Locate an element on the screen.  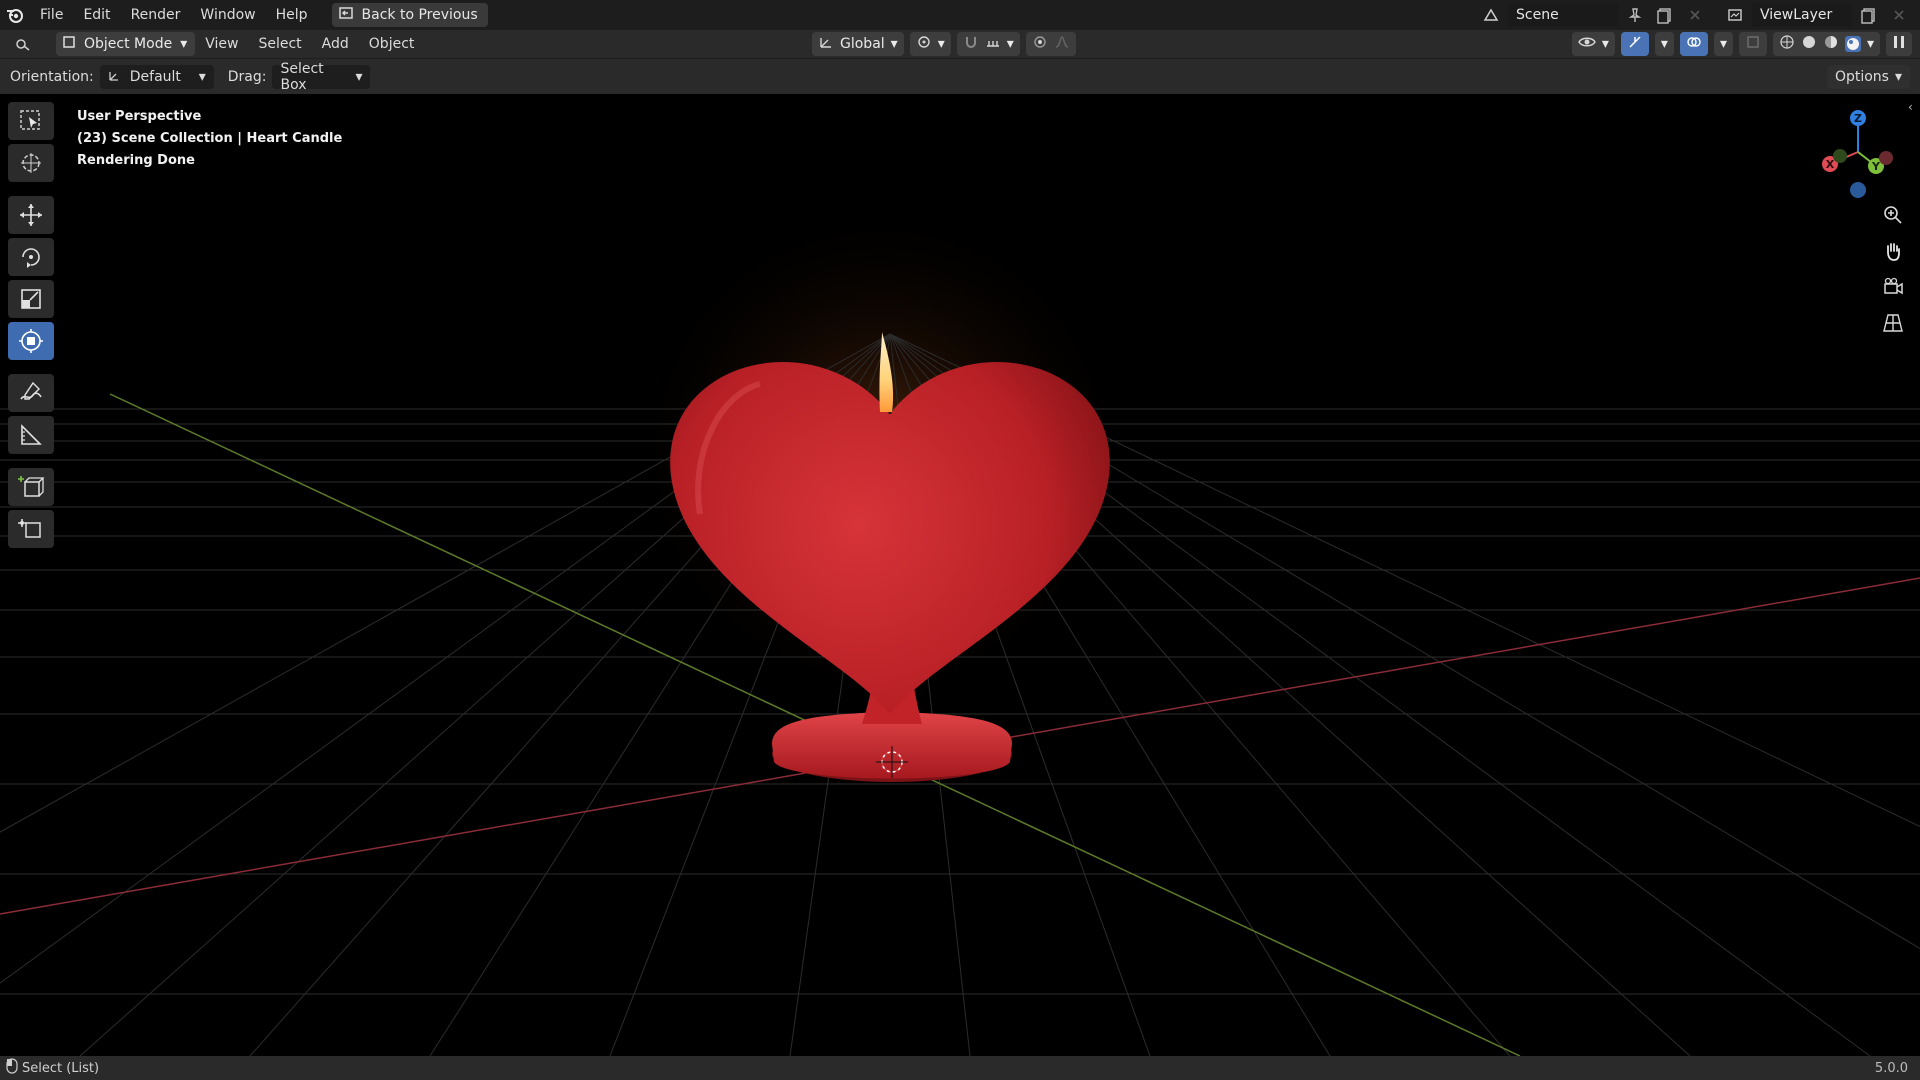
new-scene-icon is located at coordinates (1665, 15).